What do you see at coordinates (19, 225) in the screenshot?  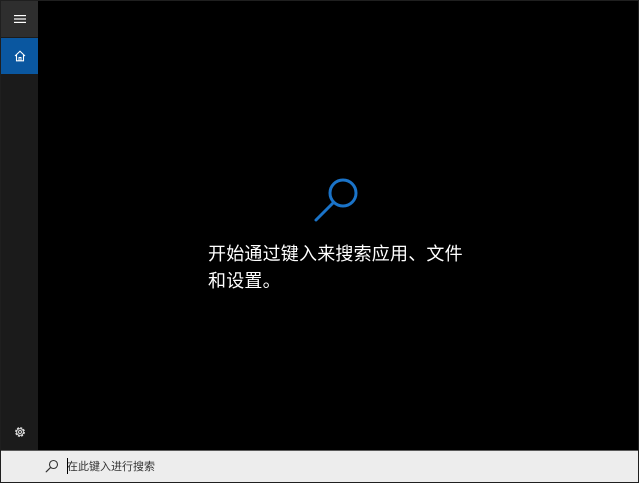 I see `sidebar` at bounding box center [19, 225].